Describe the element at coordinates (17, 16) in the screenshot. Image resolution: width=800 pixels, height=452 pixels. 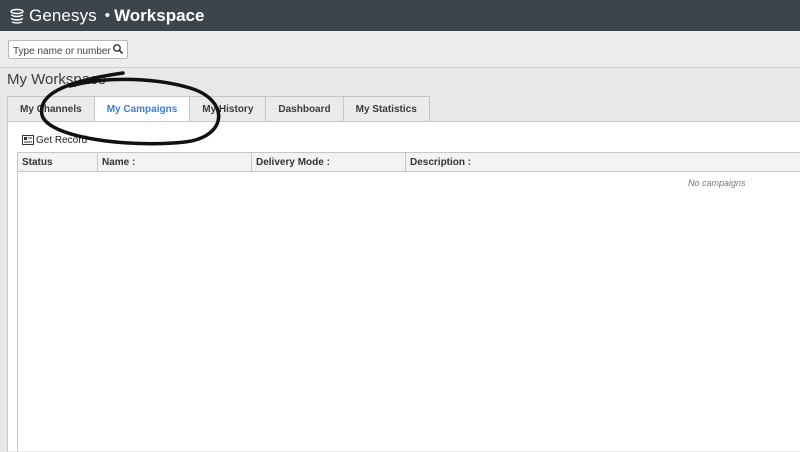
I see `genesys-logo-icon` at that location.